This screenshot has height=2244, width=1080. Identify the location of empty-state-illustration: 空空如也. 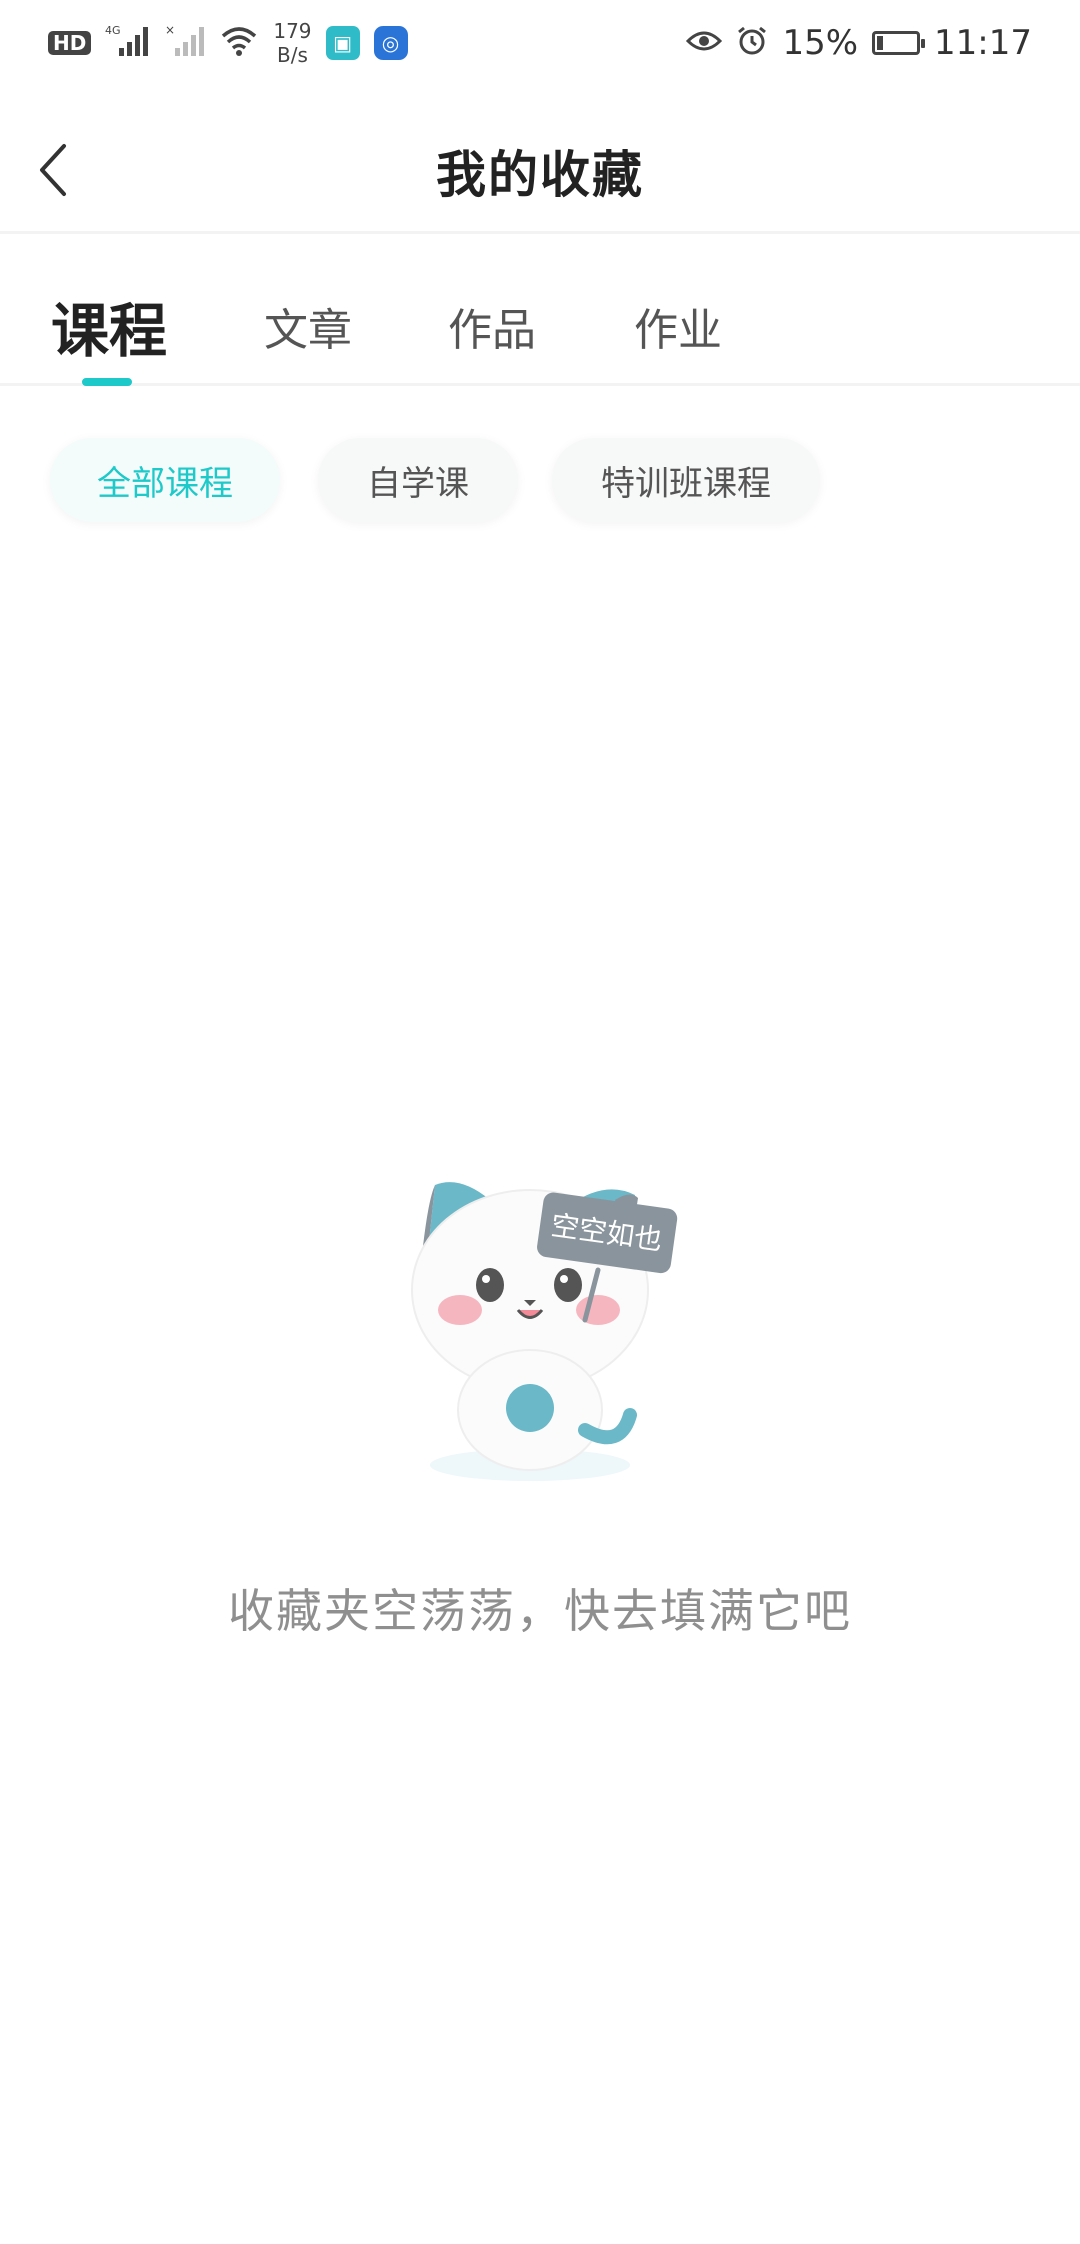
(560, 1330).